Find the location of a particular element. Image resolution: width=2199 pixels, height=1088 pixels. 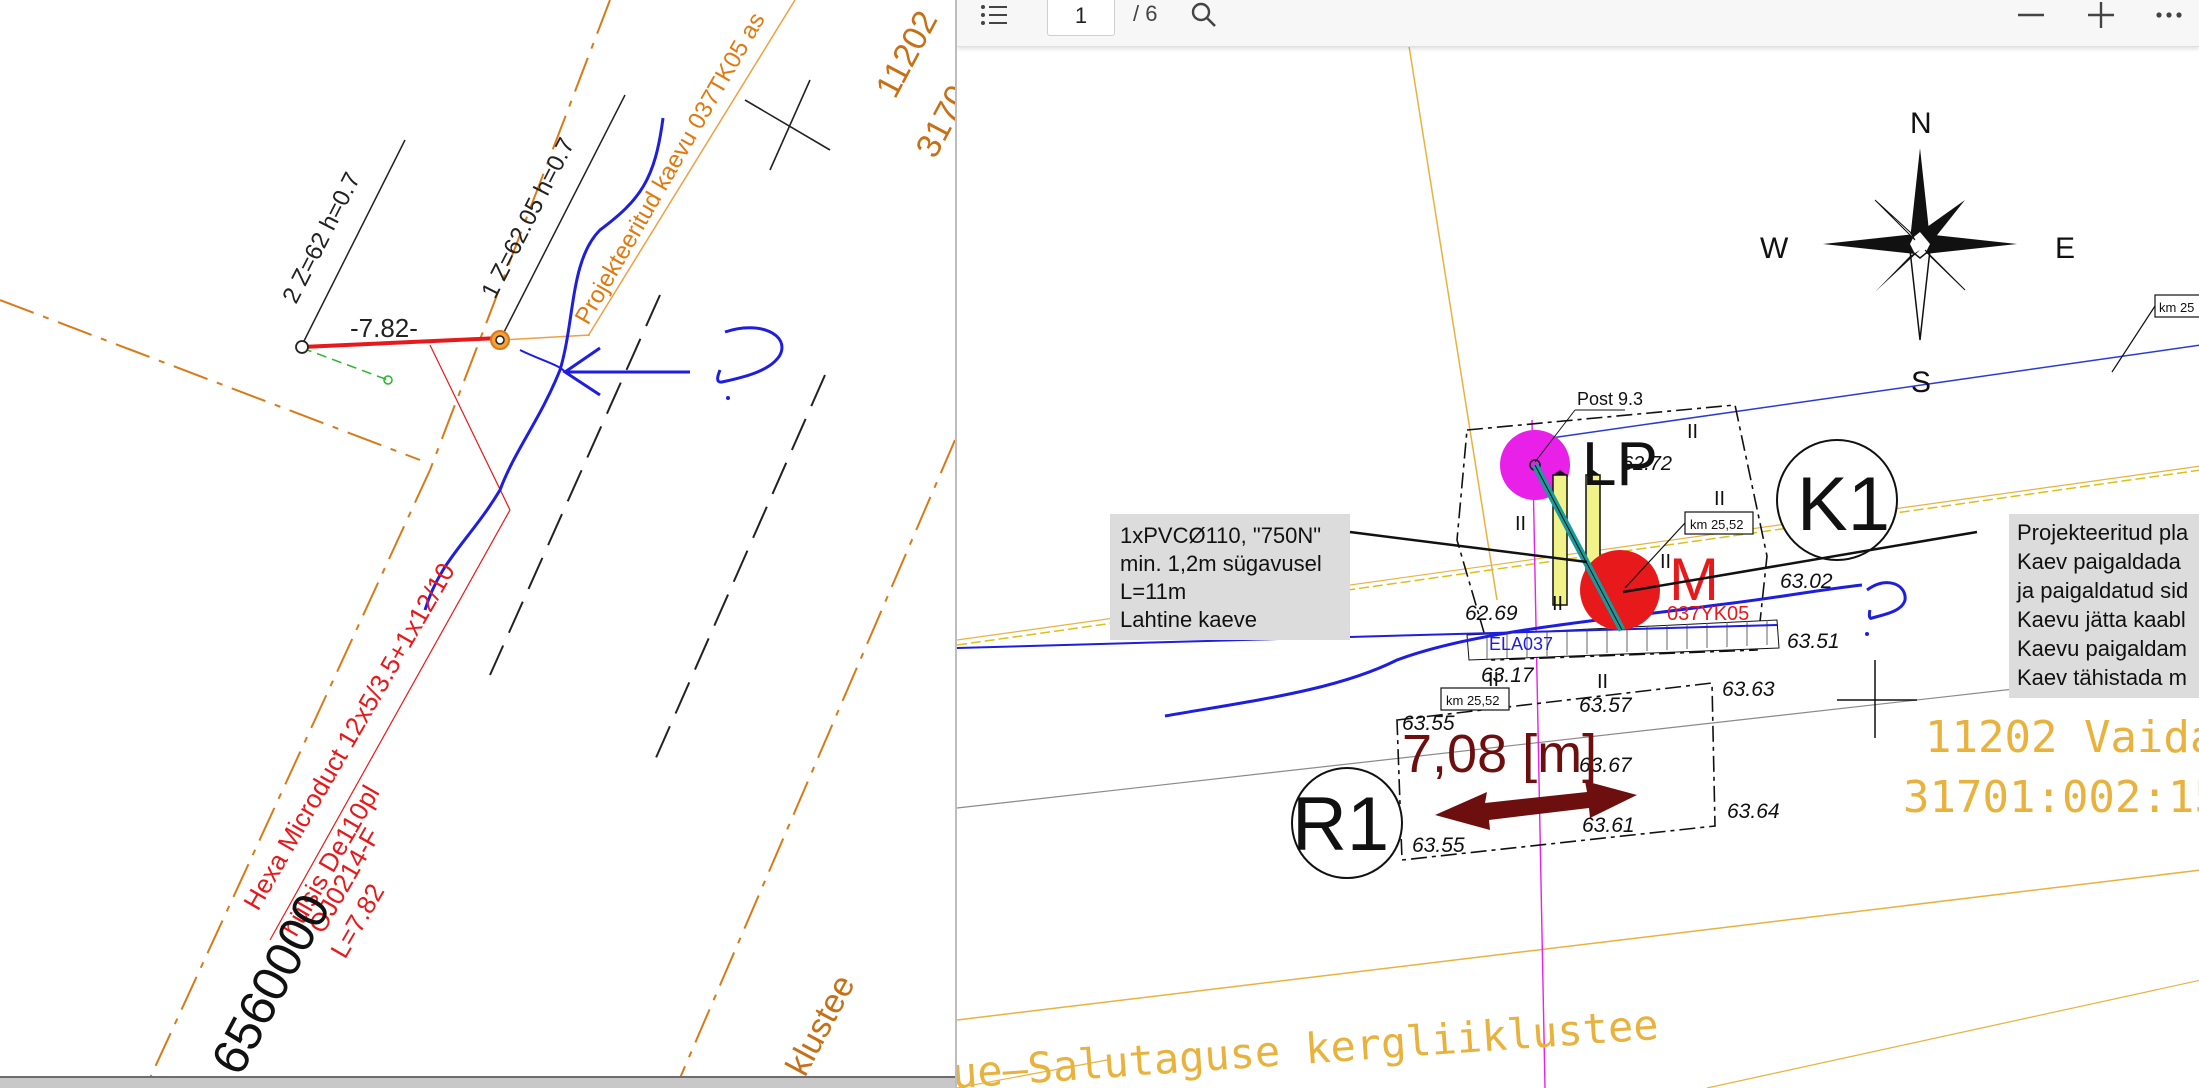

design-note-line: Kaev paigaldada is located at coordinates (2099, 561).